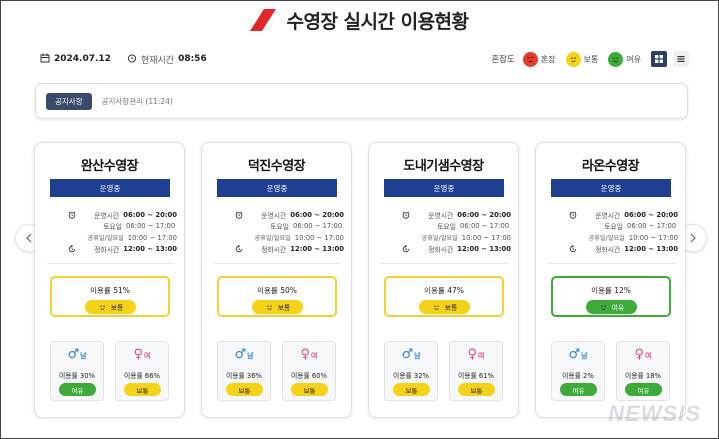 The height and width of the screenshot is (439, 719). Describe the element at coordinates (611, 290) in the screenshot. I see `overall-usage-rate: 이용률 12%` at that location.